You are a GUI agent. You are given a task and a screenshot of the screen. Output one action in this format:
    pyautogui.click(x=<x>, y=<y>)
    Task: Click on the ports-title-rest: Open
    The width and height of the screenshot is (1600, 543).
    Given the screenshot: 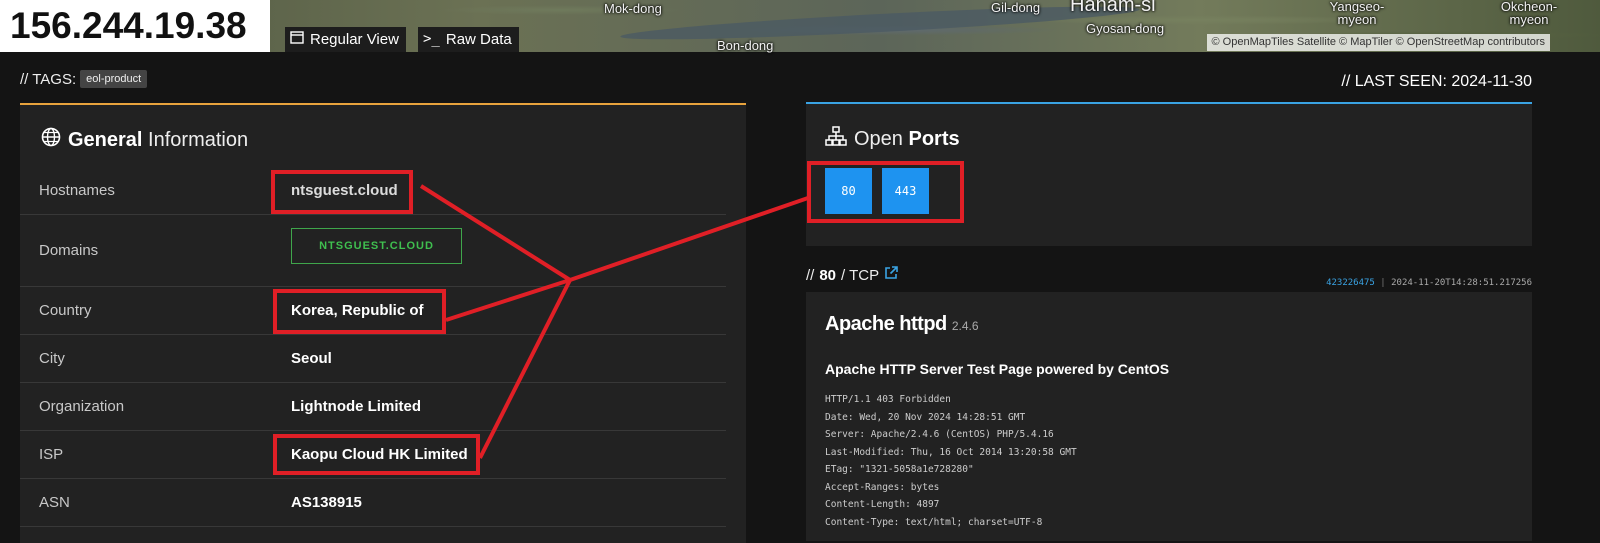 What is the action you would take?
    pyautogui.click(x=878, y=138)
    